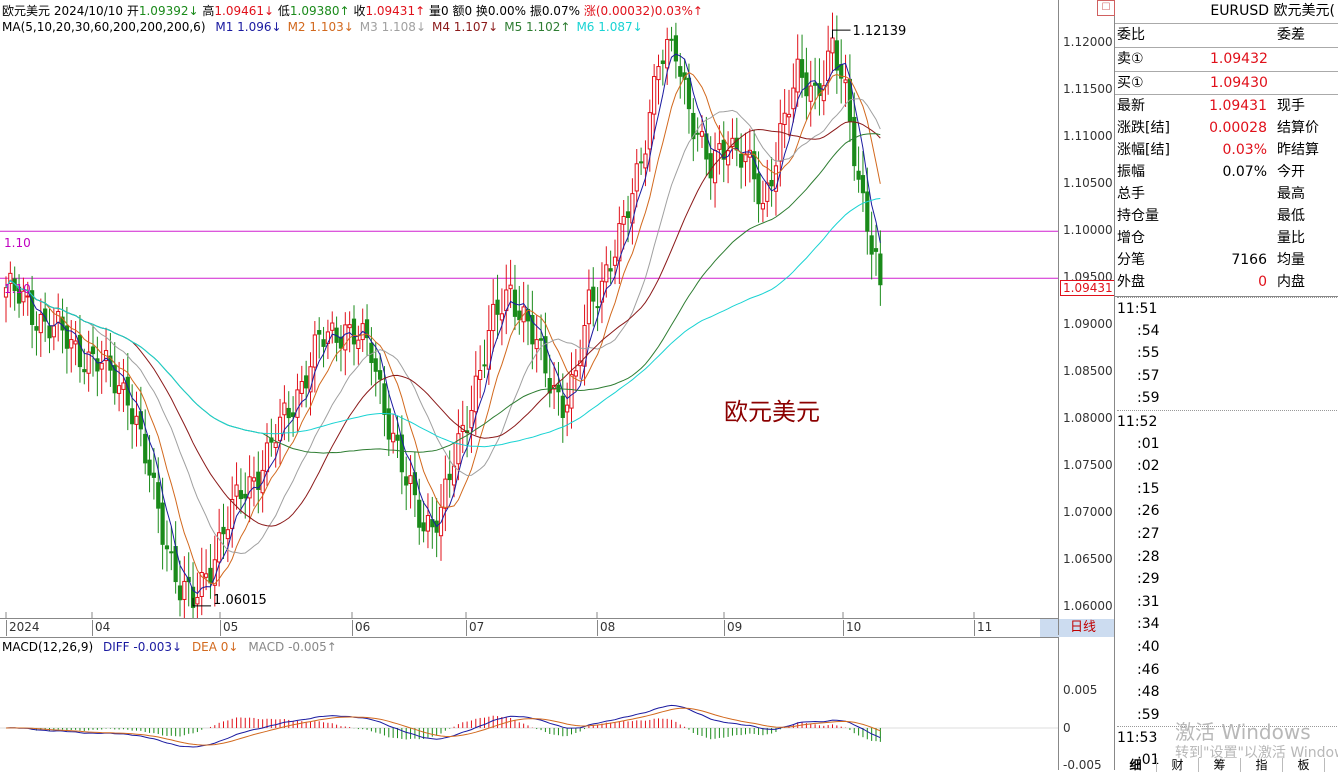 The height and width of the screenshot is (772, 1338). What do you see at coordinates (1226, 11) in the screenshot?
I see `panel-title-row: EURUSD 欧元美元(` at bounding box center [1226, 11].